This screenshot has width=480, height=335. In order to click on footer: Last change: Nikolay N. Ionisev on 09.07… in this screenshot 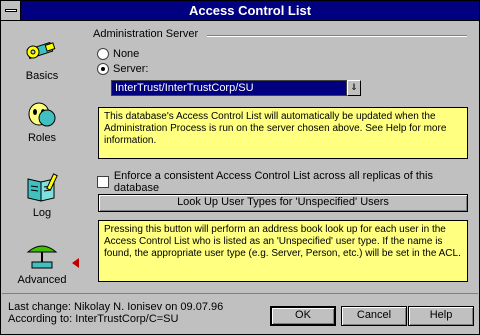, I will do `click(240, 313)`.